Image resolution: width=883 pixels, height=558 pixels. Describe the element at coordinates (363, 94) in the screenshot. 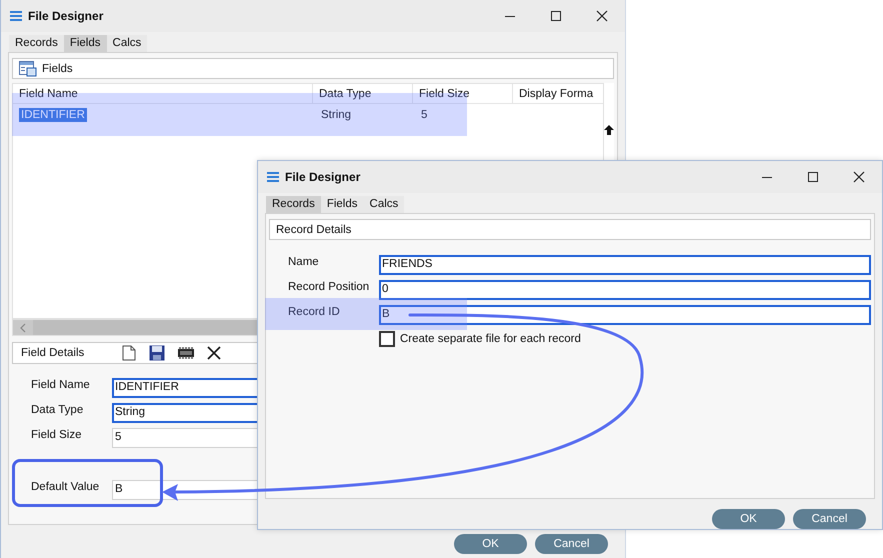

I see `column-header: Data Type` at that location.